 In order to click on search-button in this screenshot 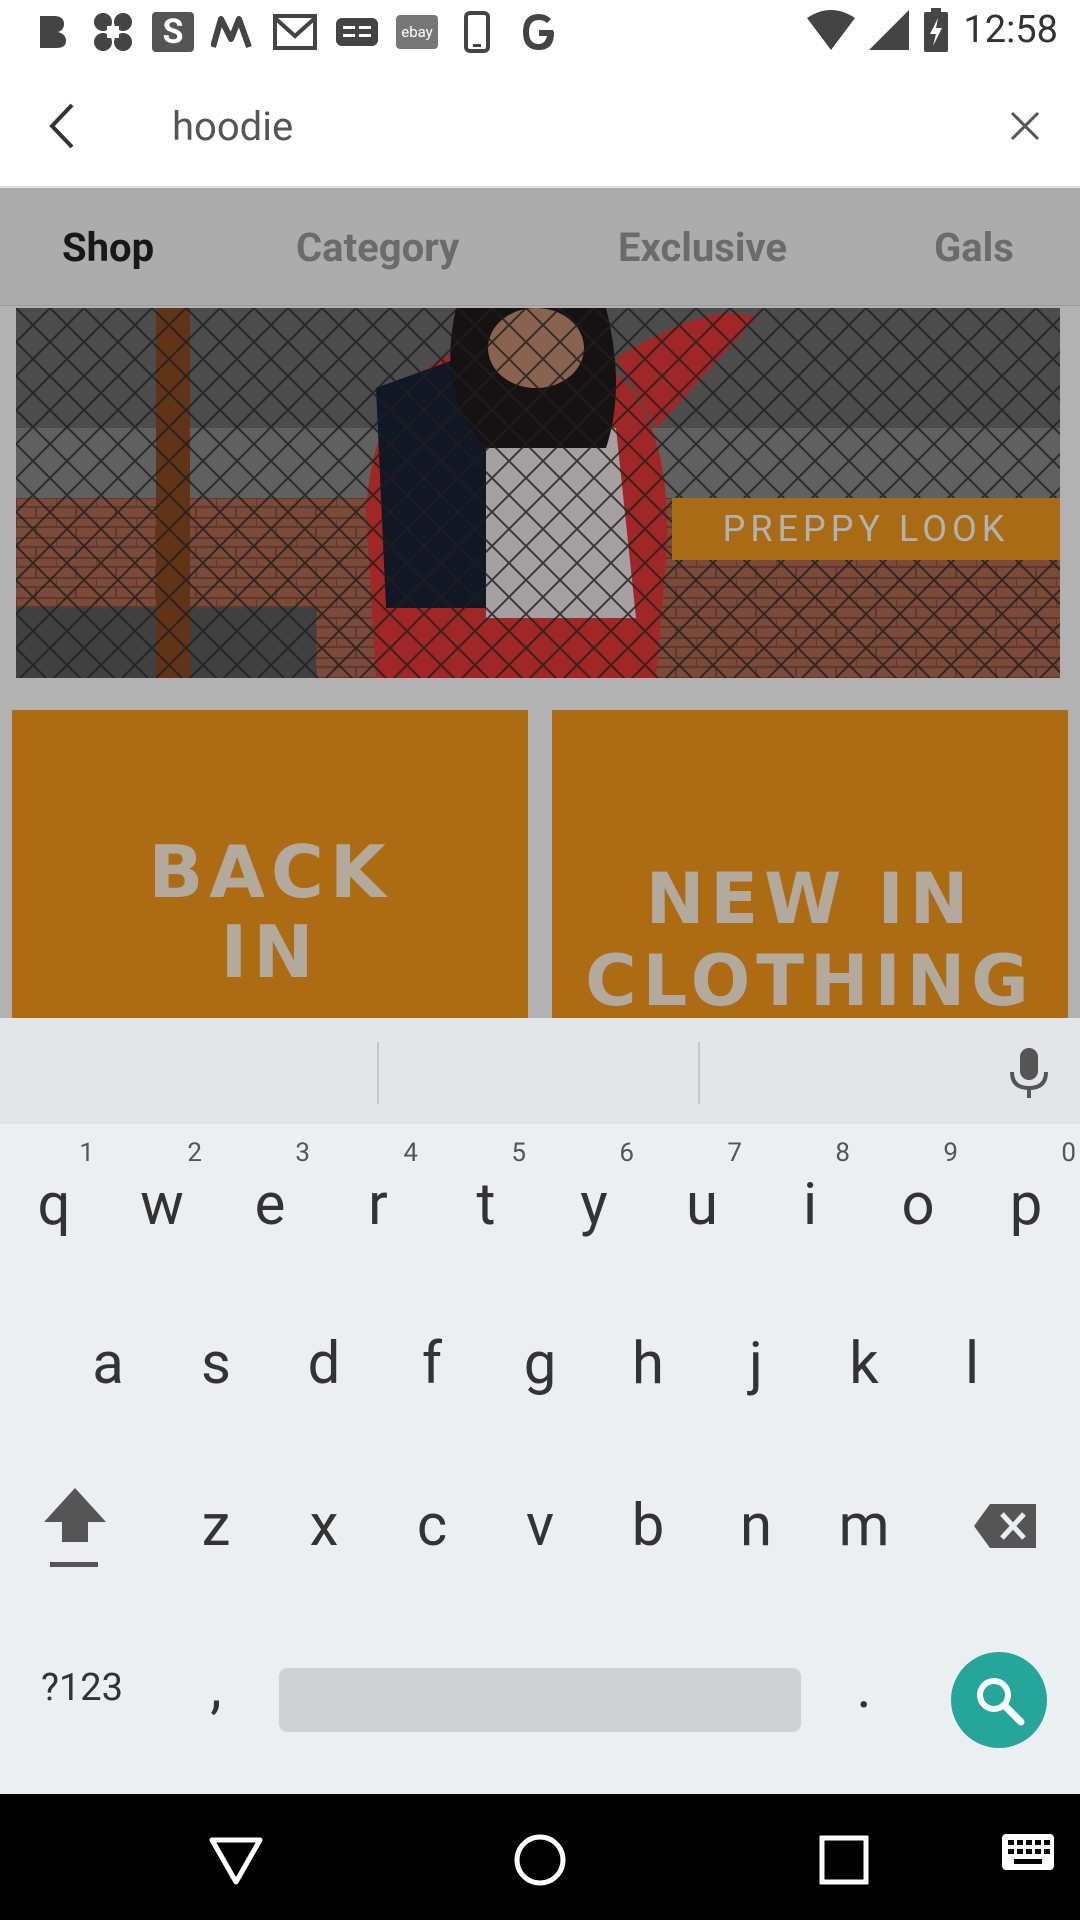, I will do `click(999, 1700)`.